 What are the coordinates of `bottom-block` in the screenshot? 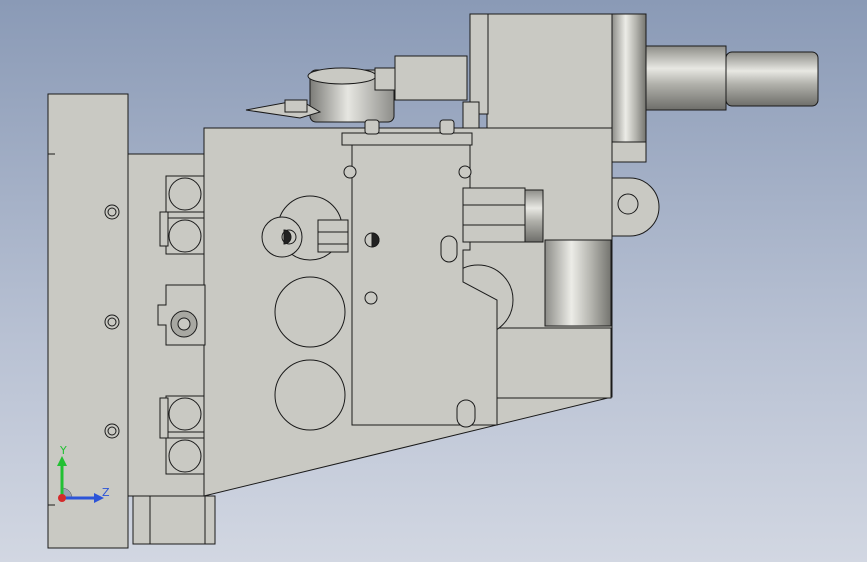 It's located at (174, 520).